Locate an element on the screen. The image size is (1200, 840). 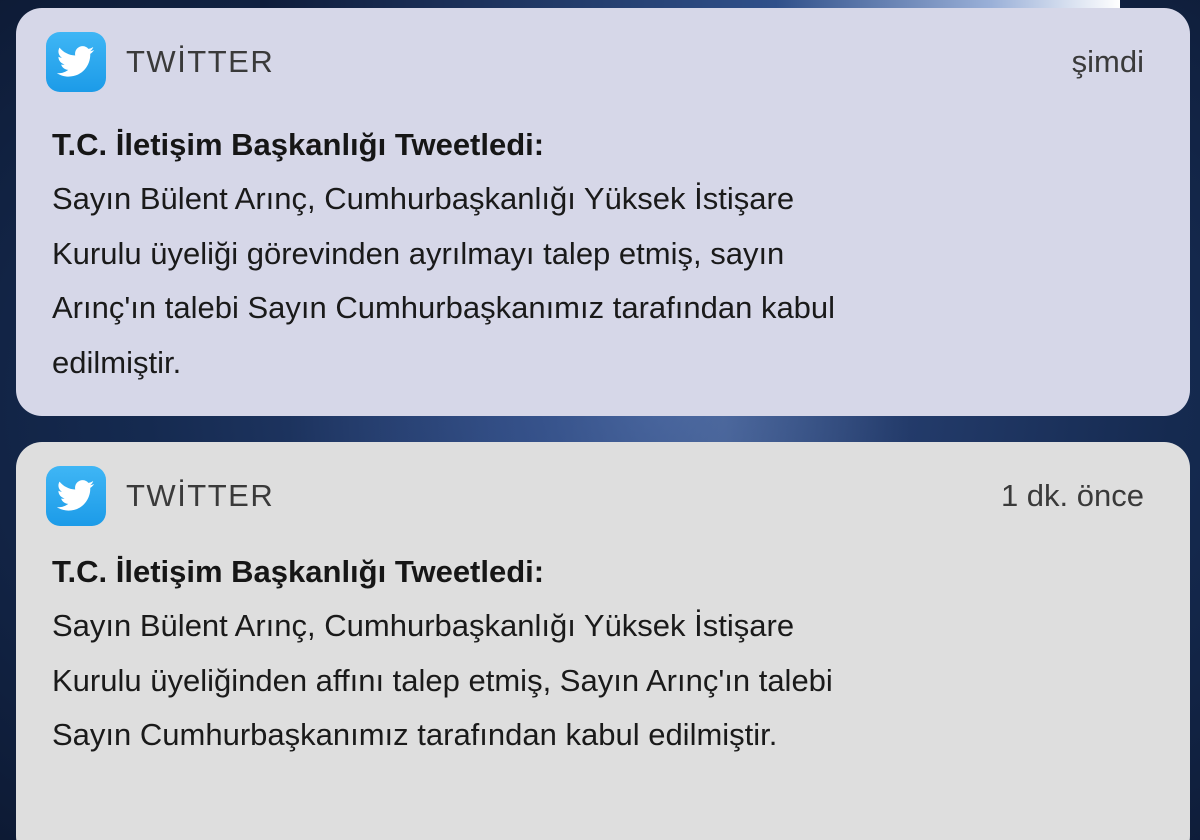
timestamp: şimdi is located at coordinates (1107, 61).